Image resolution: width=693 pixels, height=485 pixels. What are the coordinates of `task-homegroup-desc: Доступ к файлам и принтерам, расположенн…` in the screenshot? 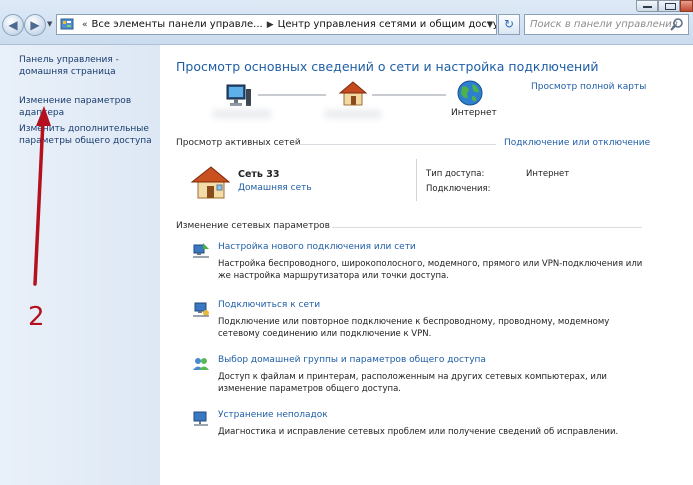 It's located at (412, 383).